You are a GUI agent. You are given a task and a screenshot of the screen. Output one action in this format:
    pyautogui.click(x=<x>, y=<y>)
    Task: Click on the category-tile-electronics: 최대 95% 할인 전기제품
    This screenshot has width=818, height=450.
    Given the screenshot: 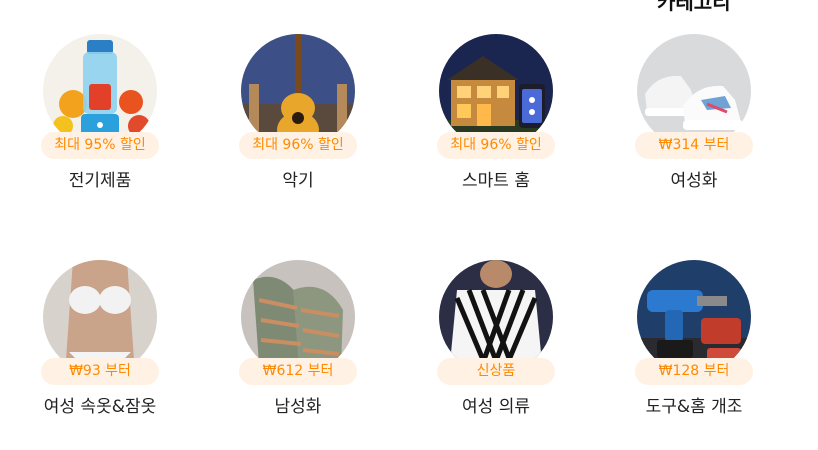 What is the action you would take?
    pyautogui.click(x=100, y=113)
    